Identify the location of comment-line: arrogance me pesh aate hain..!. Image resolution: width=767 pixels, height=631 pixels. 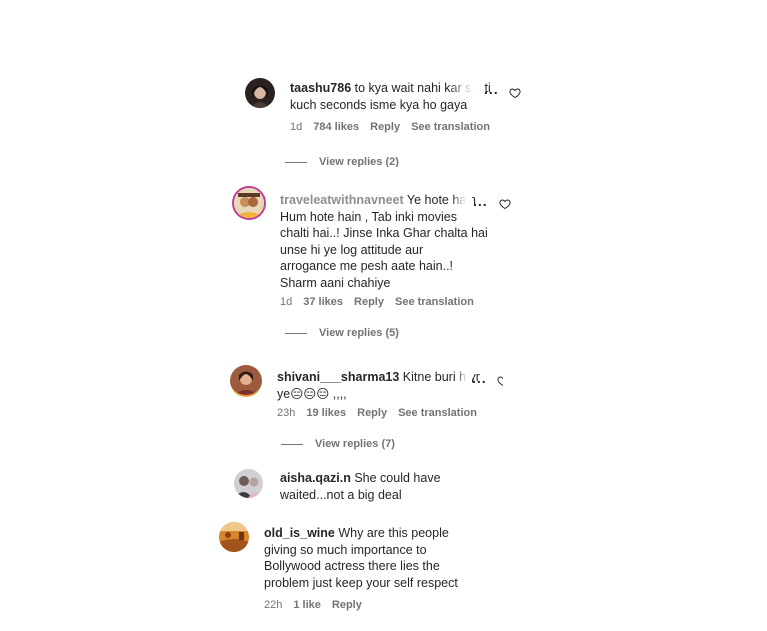
(367, 266).